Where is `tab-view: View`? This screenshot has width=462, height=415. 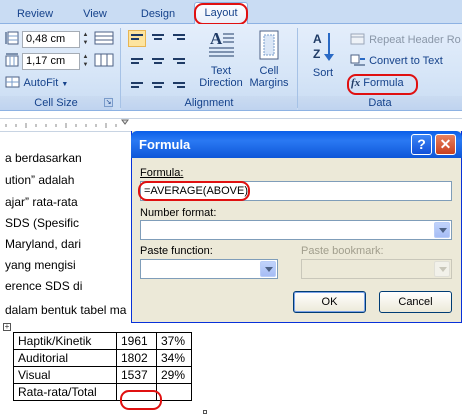 tab-view: View is located at coordinates (95, 15).